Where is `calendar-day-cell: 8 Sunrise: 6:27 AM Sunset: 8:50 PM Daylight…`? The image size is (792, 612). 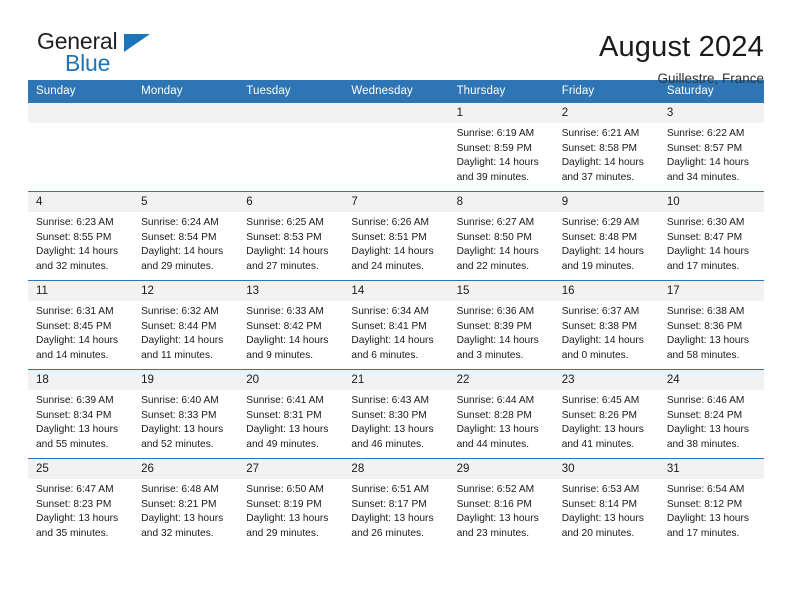 calendar-day-cell: 8 Sunrise: 6:27 AM Sunset: 8:50 PM Daylight… is located at coordinates (501, 236).